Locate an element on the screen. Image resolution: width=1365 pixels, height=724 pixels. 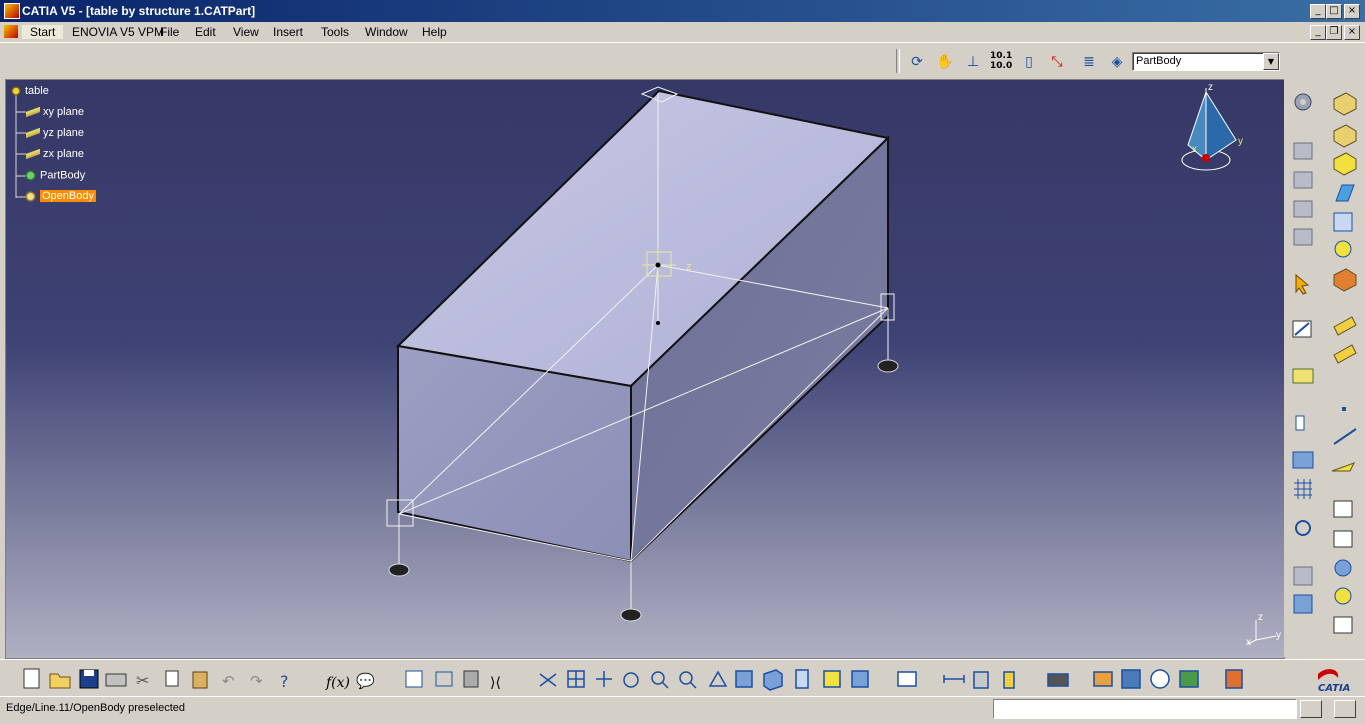
minimize-button: _ is located at coordinates (1318, 11).